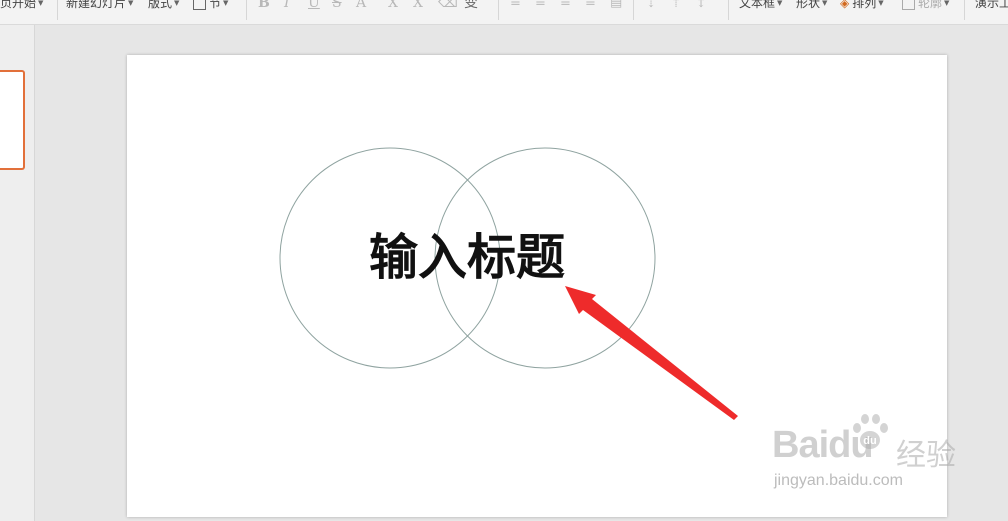 The image size is (1008, 521). What do you see at coordinates (869, 441) in the screenshot?
I see `svg-text: du` at bounding box center [869, 441].